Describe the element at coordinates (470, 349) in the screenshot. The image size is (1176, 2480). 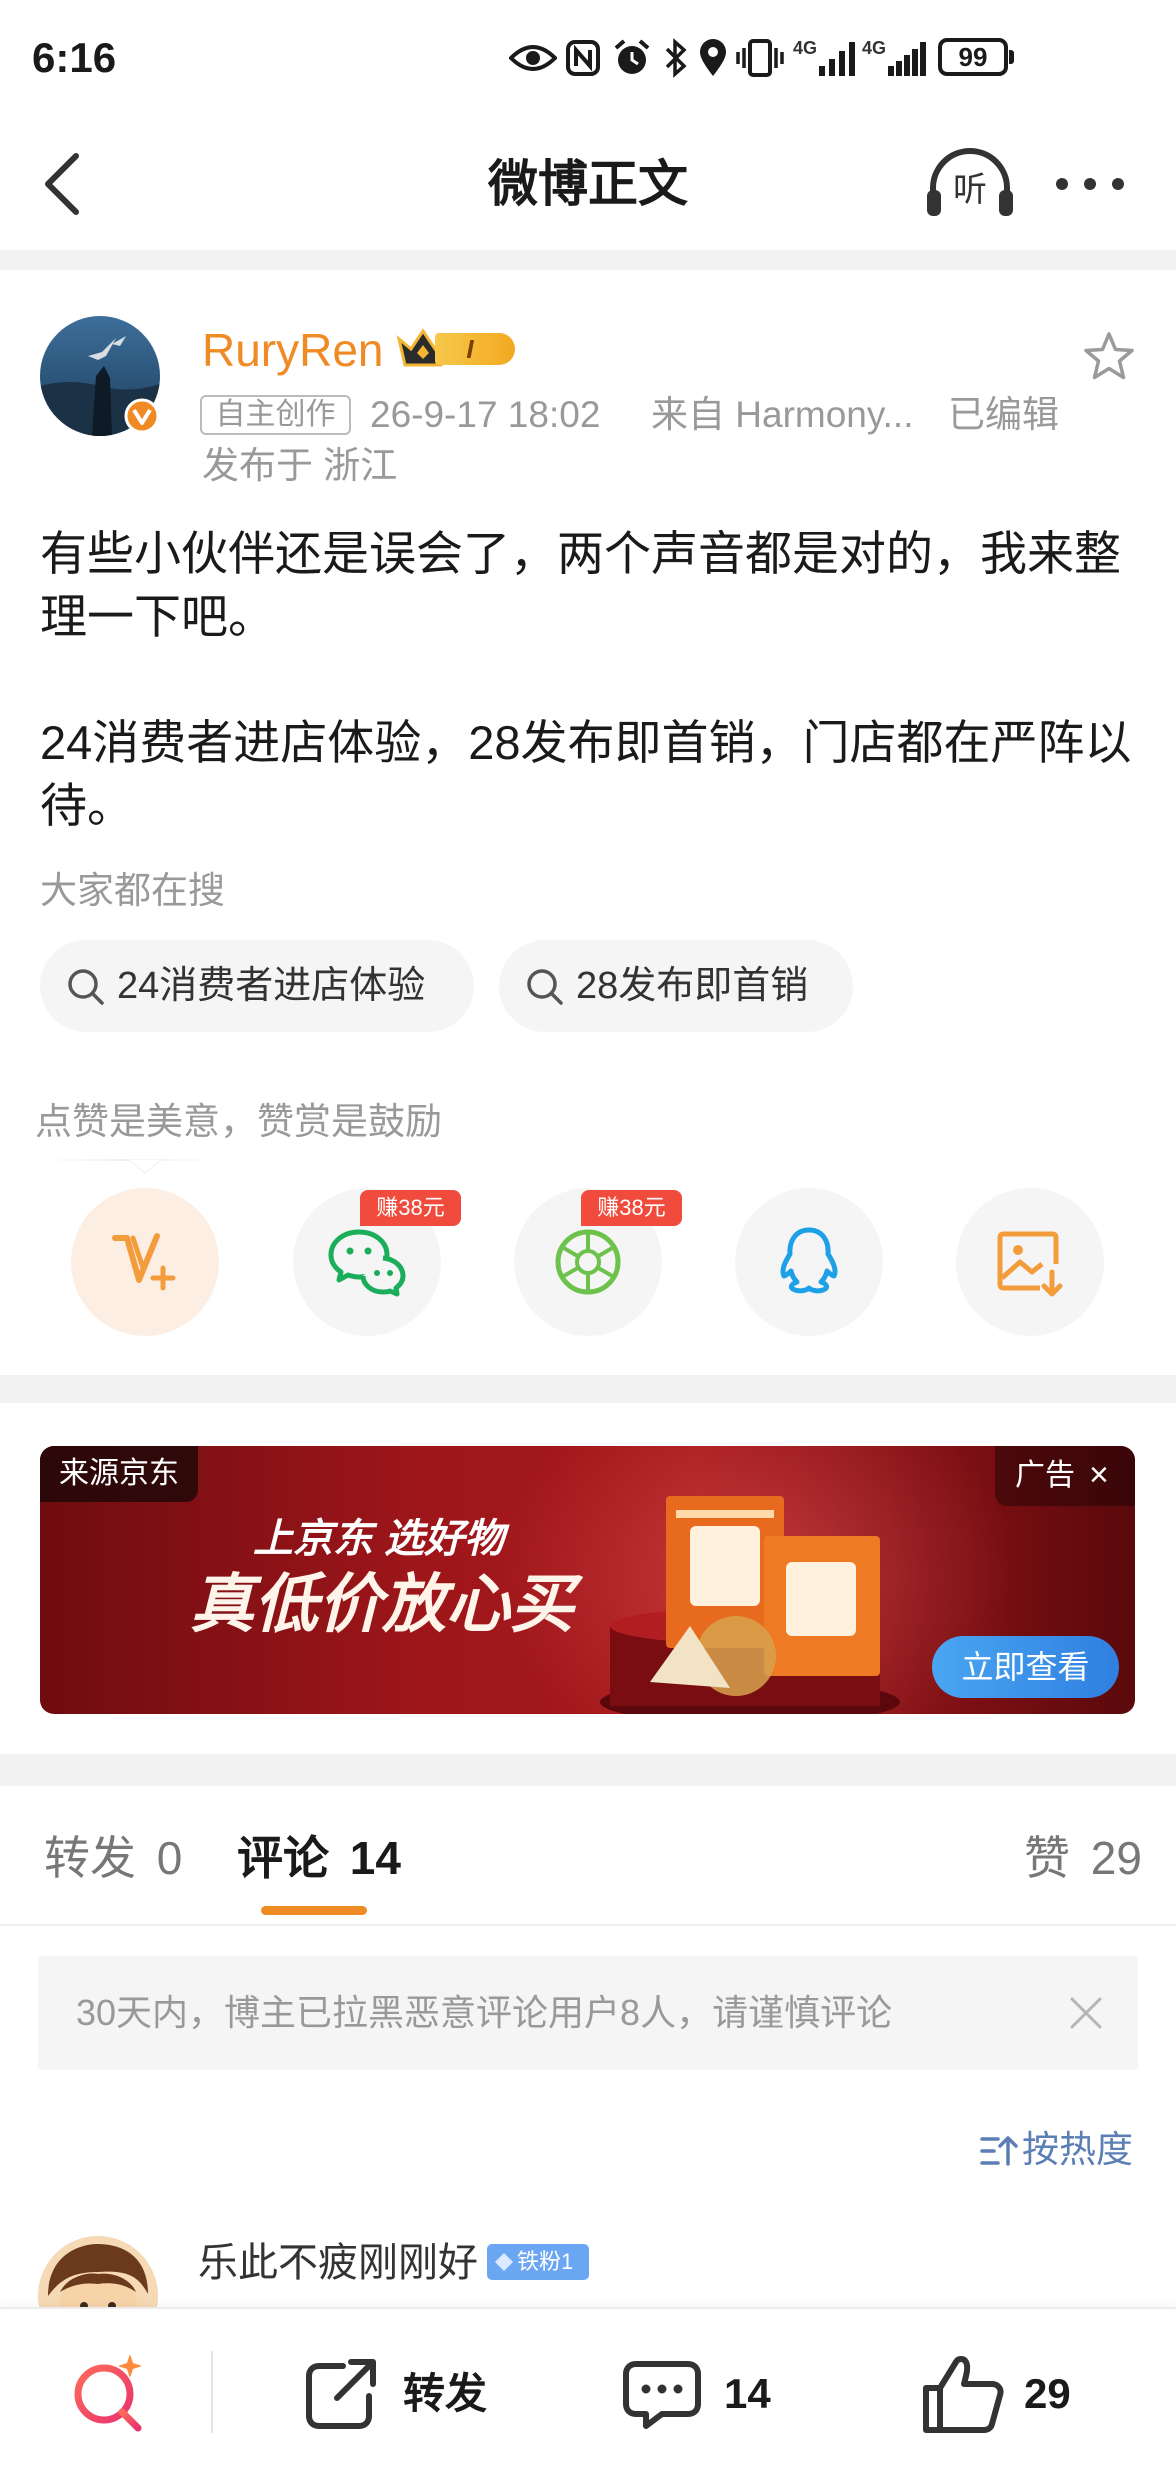
I see `vip-level-text: I` at that location.